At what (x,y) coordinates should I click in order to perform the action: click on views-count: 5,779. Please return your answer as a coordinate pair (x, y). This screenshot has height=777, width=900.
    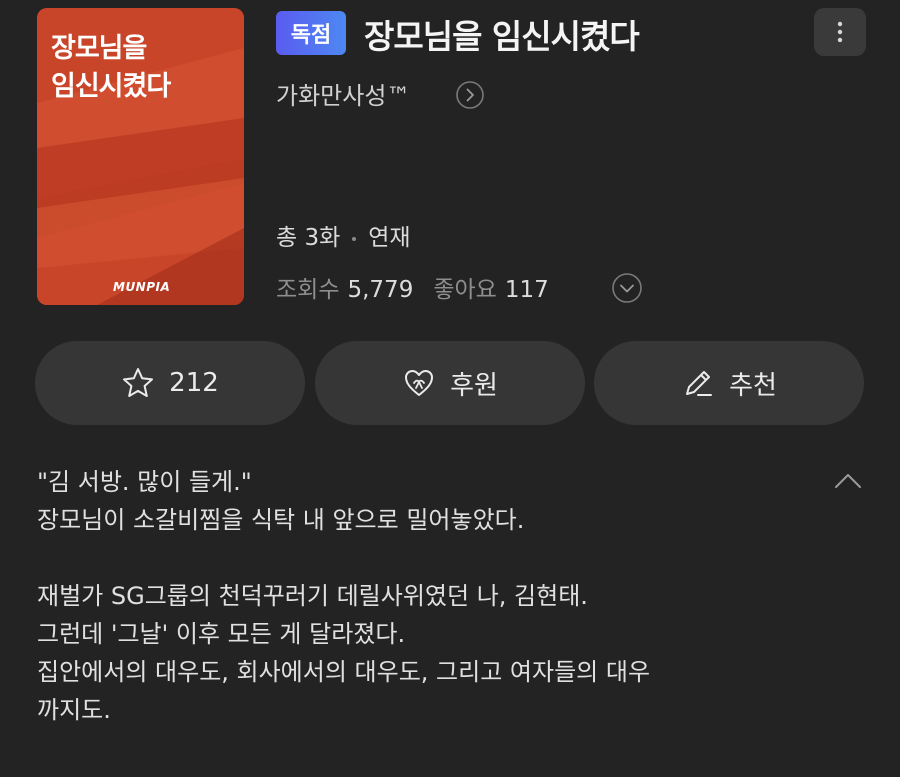
    Looking at the image, I should click on (380, 290).